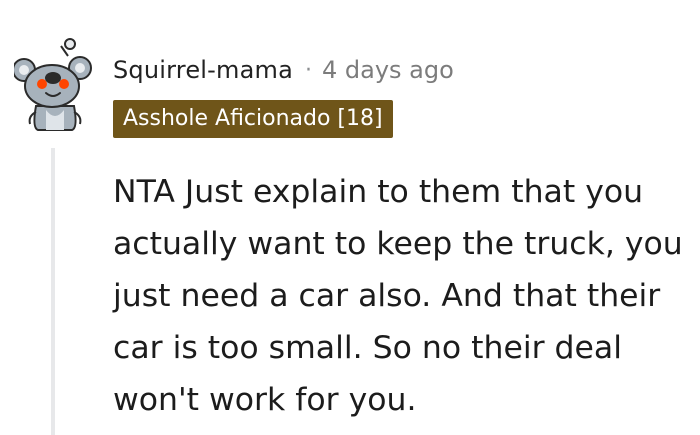 Image resolution: width=700 pixels, height=435 pixels. Describe the element at coordinates (388, 70) in the screenshot. I see `comment-timestamp: 4 days ago` at that location.